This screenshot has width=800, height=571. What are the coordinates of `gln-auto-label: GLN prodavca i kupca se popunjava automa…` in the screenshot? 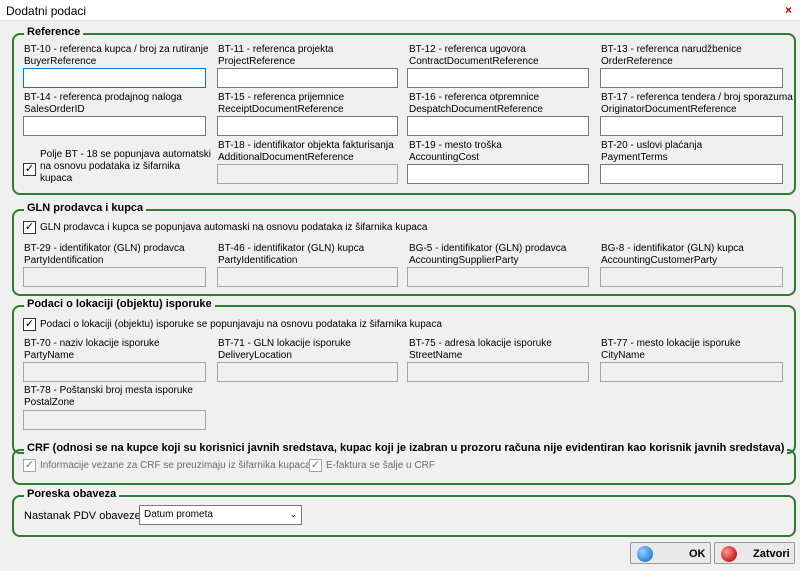 It's located at (234, 227).